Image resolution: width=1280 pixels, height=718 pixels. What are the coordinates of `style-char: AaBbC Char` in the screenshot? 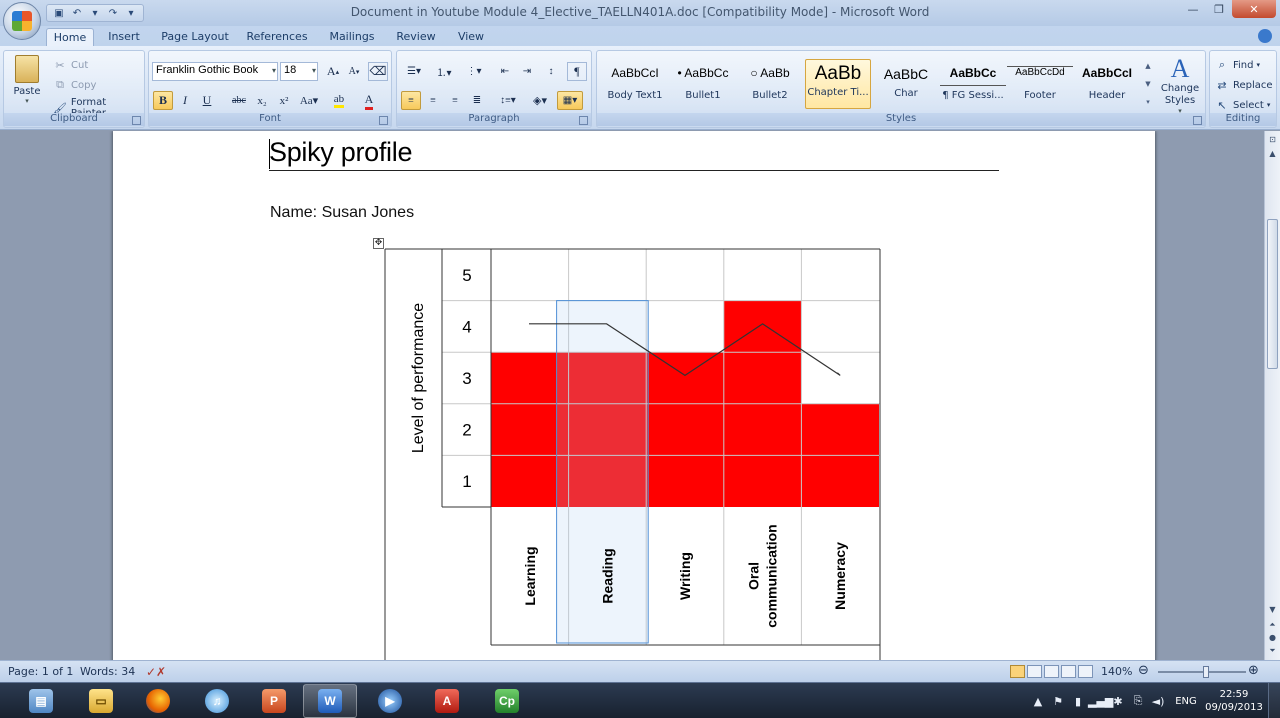 It's located at (906, 84).